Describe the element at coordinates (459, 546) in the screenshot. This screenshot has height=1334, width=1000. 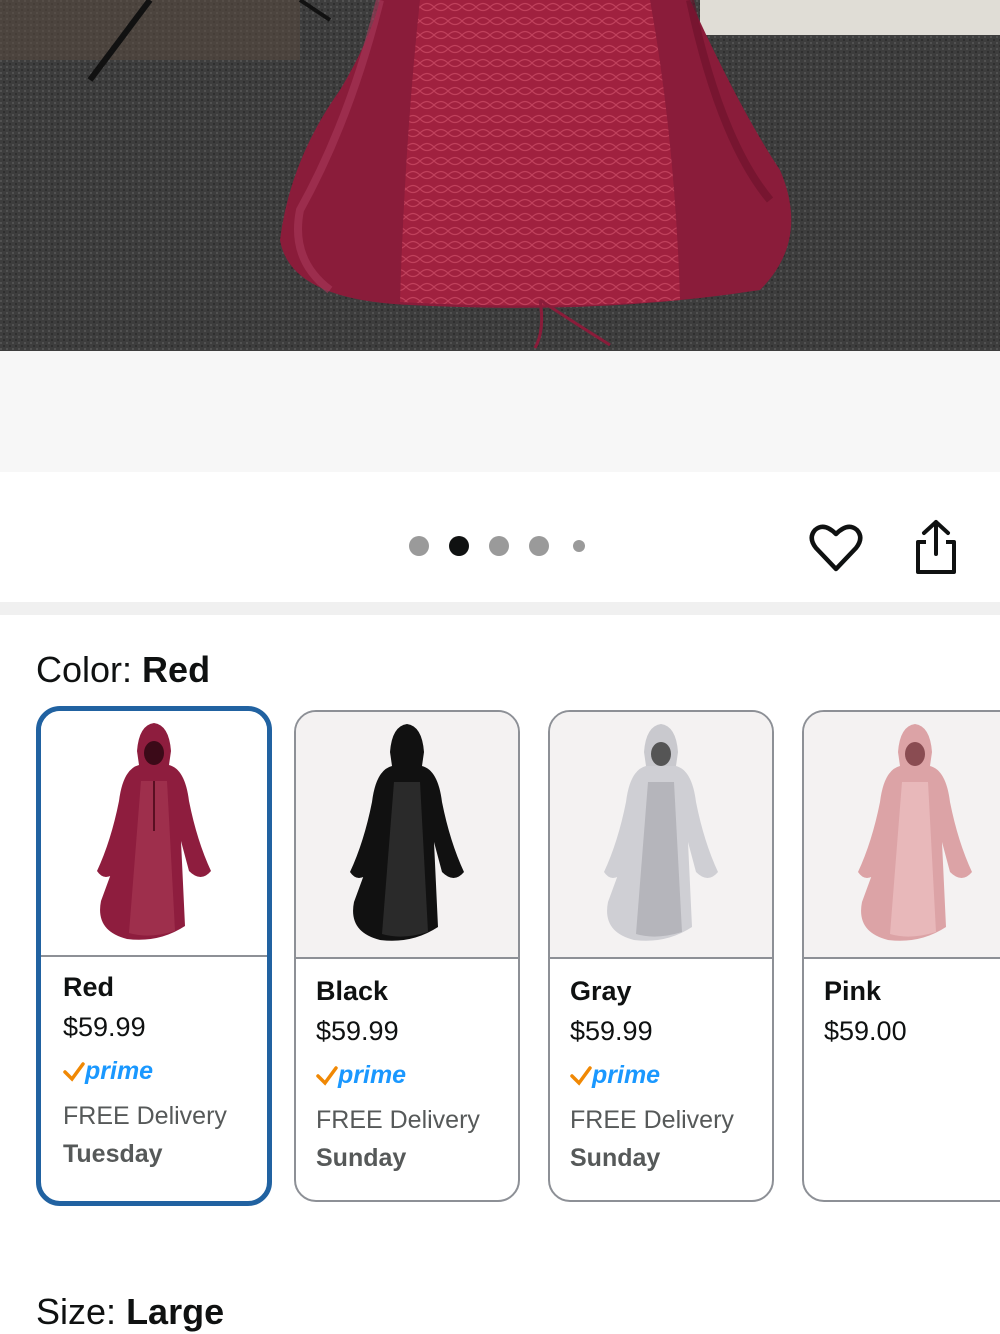
I see `carousel-dot-active` at that location.